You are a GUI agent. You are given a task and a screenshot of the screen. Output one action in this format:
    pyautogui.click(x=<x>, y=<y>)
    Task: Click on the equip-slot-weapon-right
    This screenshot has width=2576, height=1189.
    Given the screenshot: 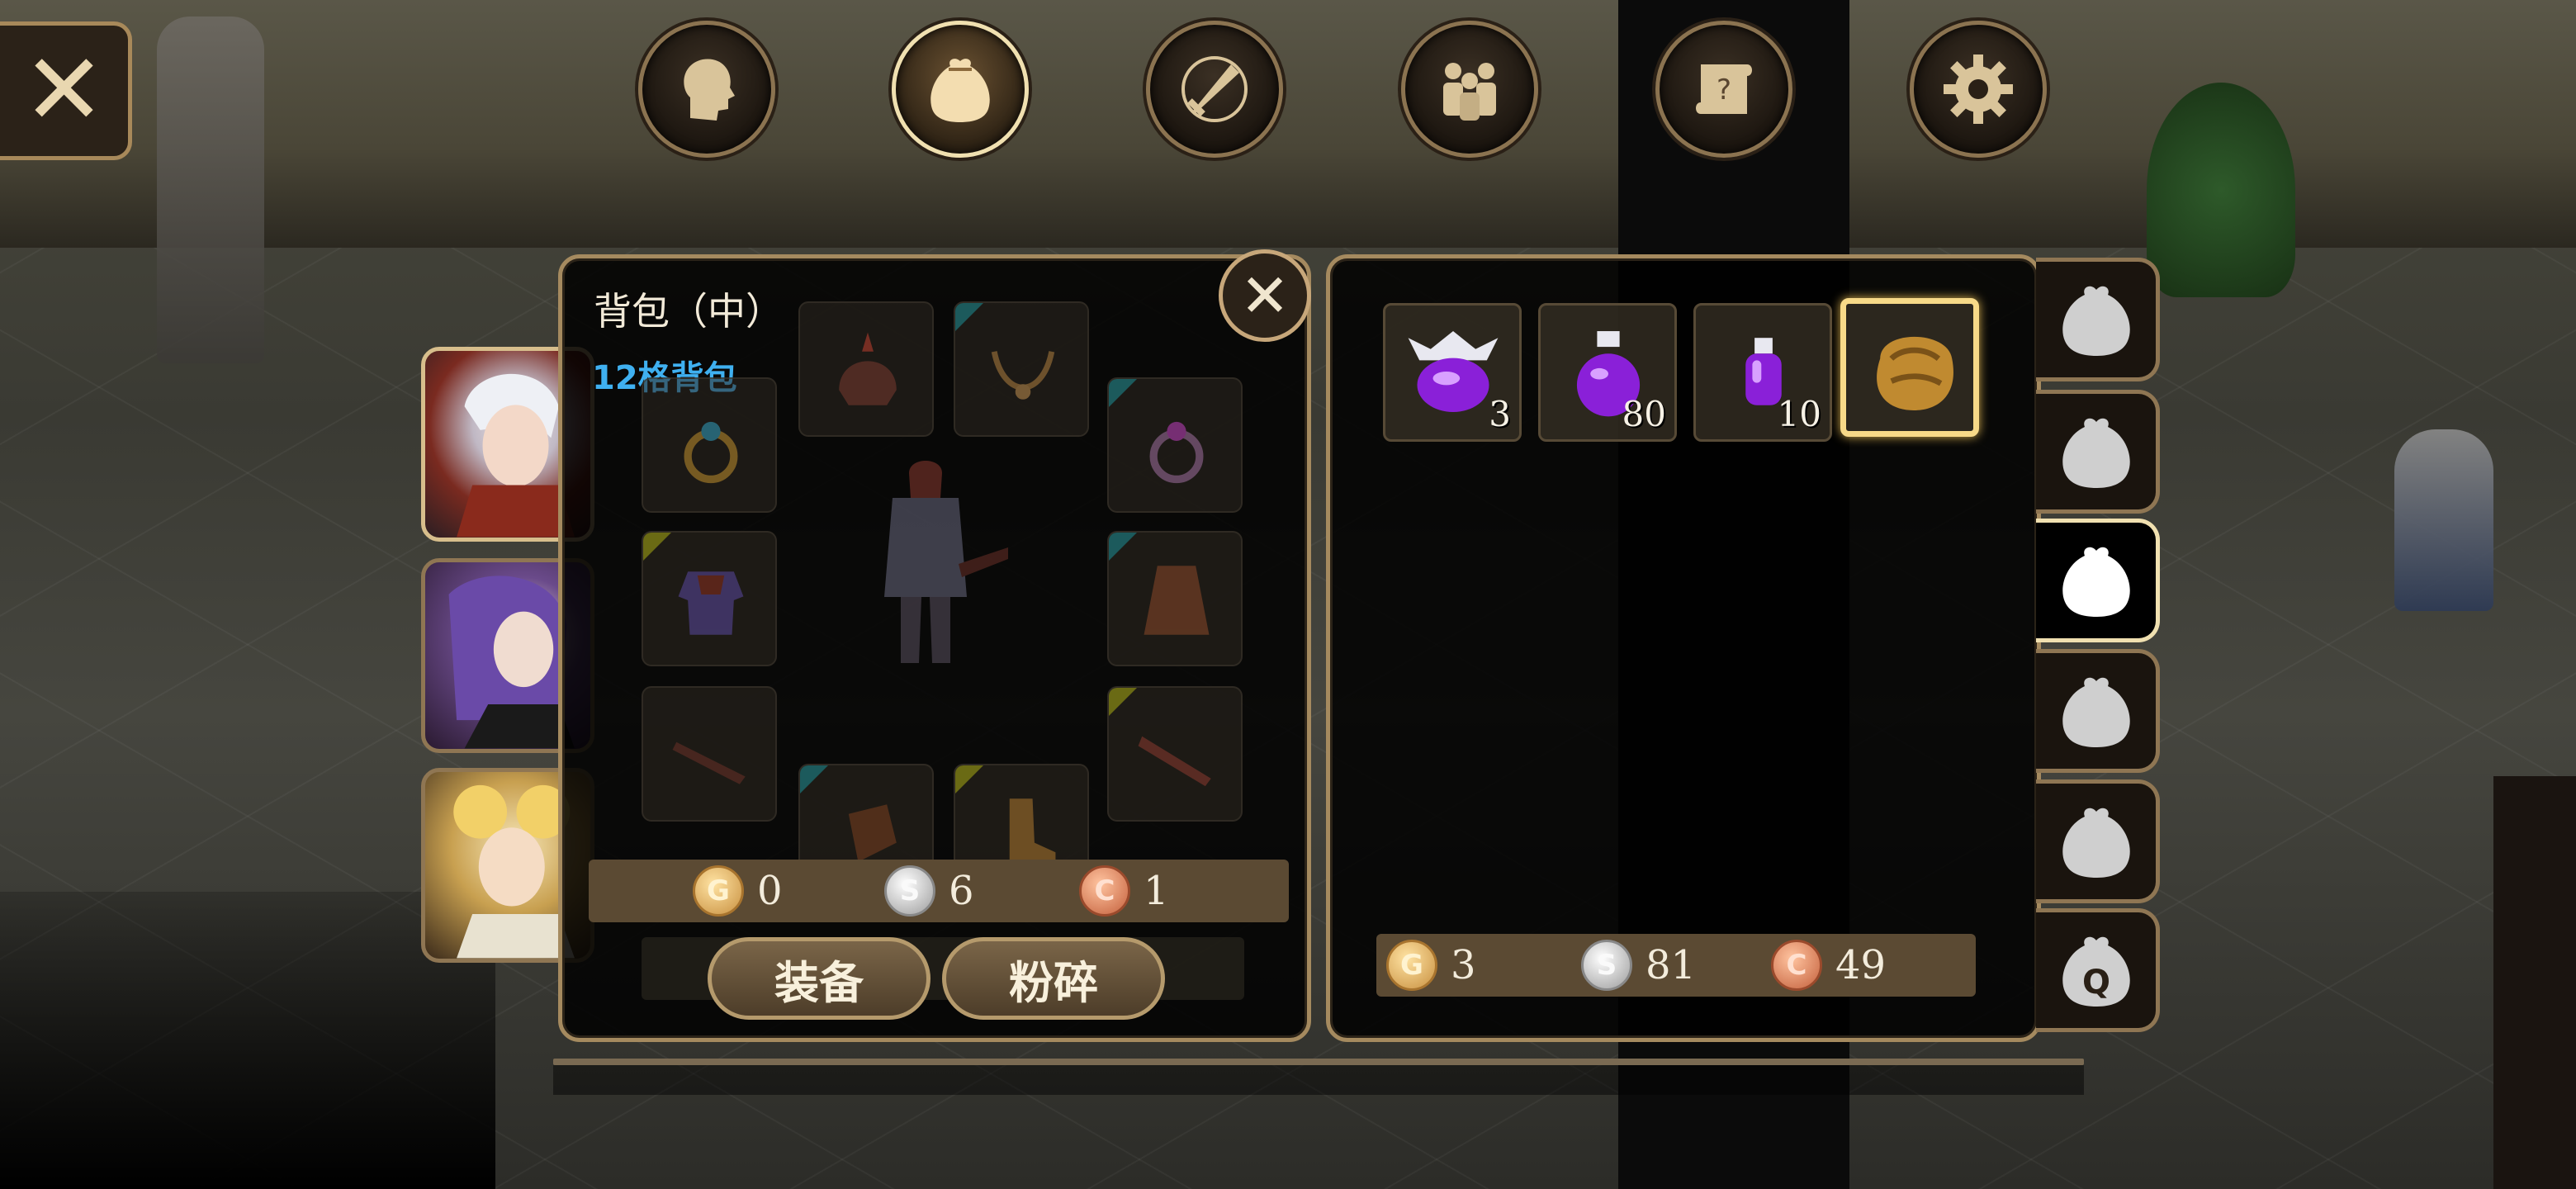 What is the action you would take?
    pyautogui.click(x=1175, y=754)
    